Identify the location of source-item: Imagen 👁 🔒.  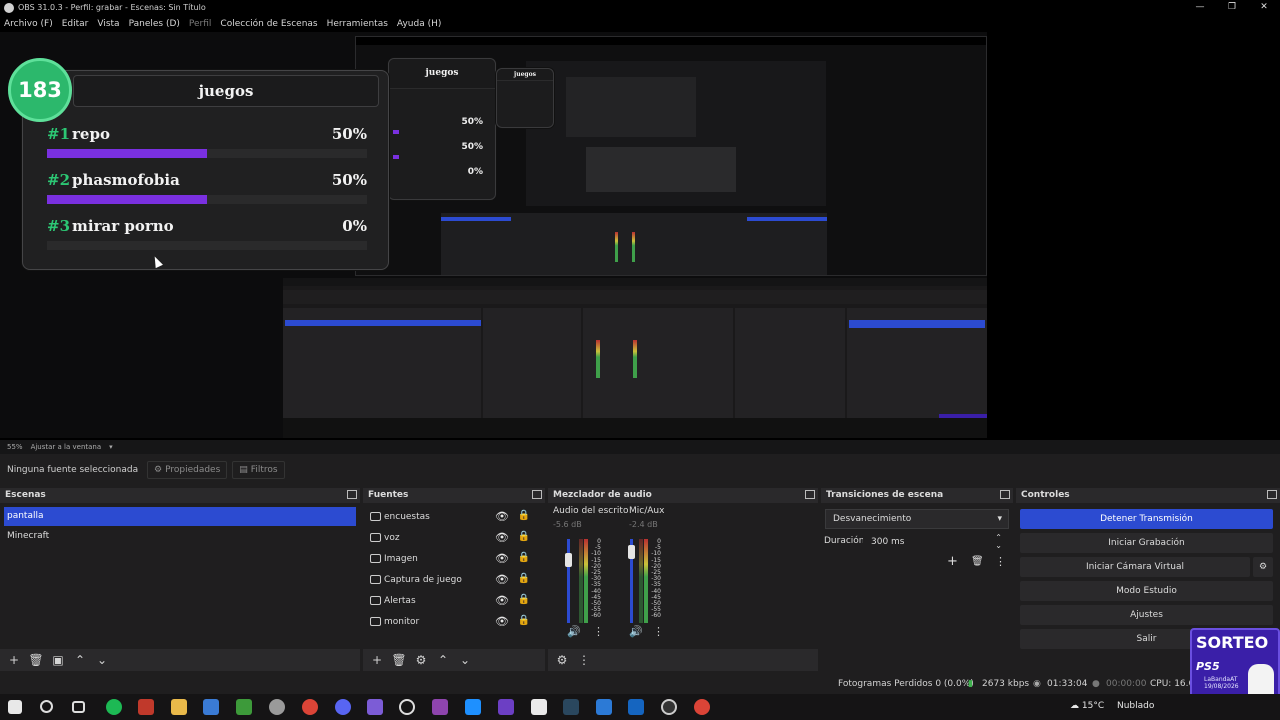
(456, 558).